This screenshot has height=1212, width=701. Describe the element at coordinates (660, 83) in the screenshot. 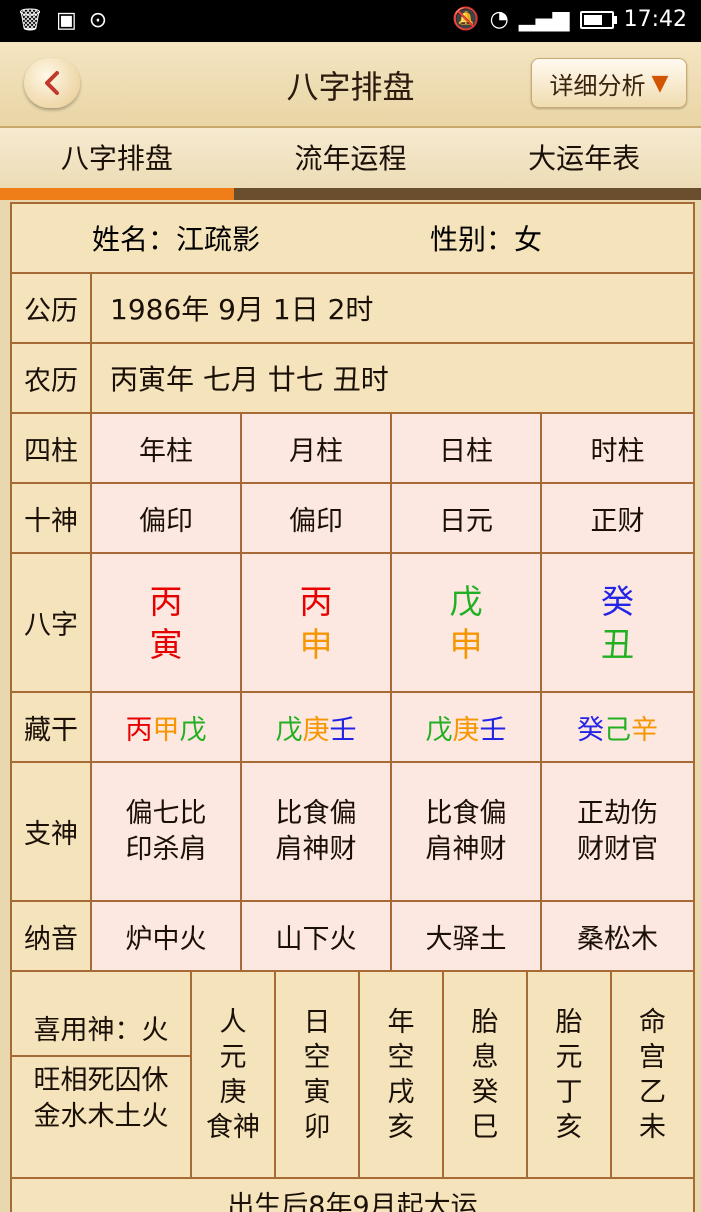

I see `caret-down-icon: ▼` at that location.